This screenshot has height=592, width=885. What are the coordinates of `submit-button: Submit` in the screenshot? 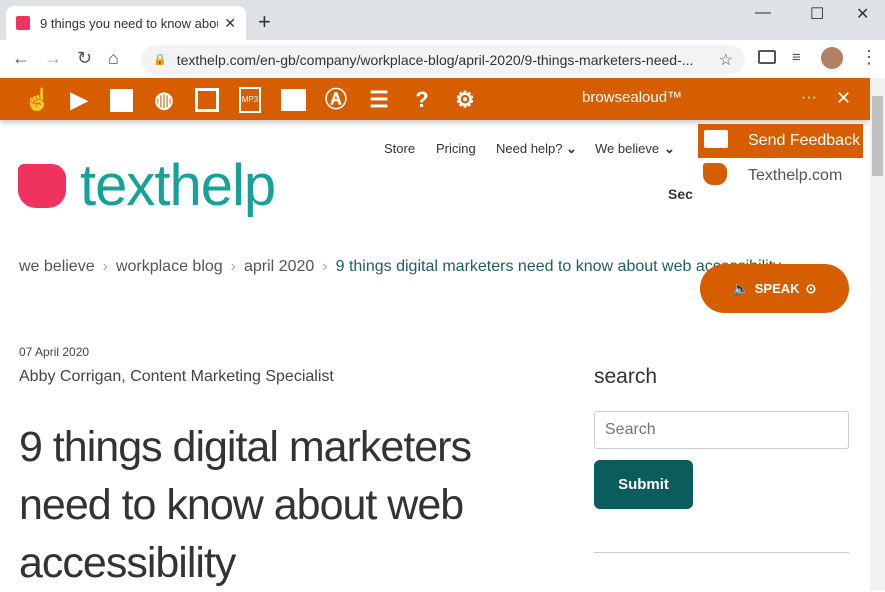 It's located at (643, 484).